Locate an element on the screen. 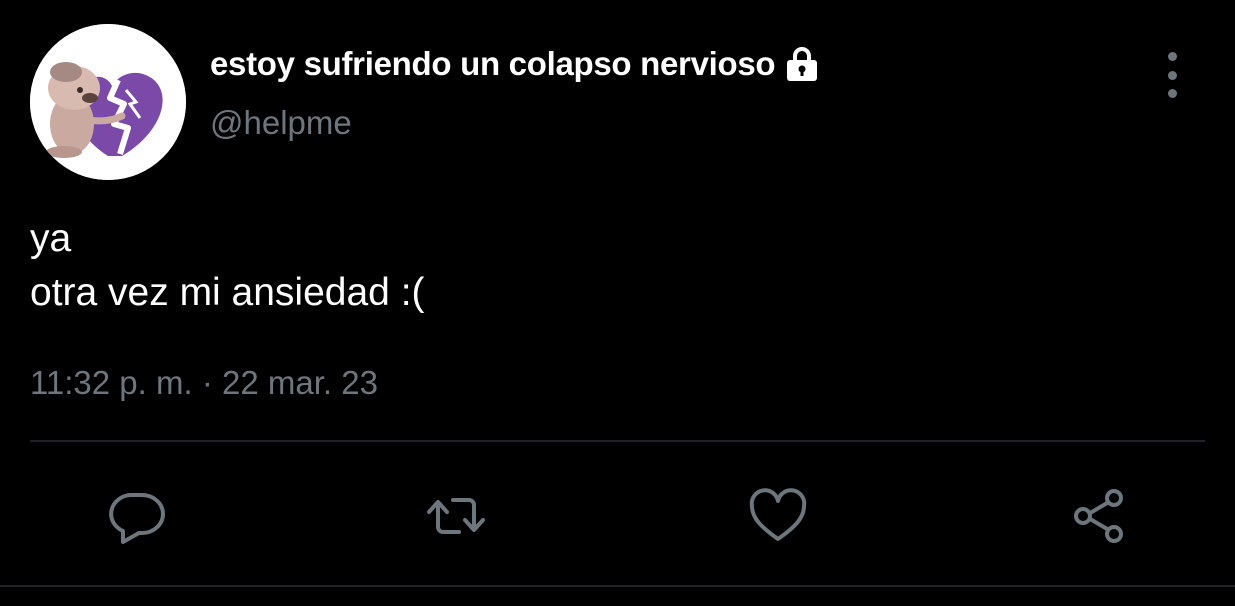 Image resolution: width=1235 pixels, height=606 pixels. retweet-icon is located at coordinates (456, 516).